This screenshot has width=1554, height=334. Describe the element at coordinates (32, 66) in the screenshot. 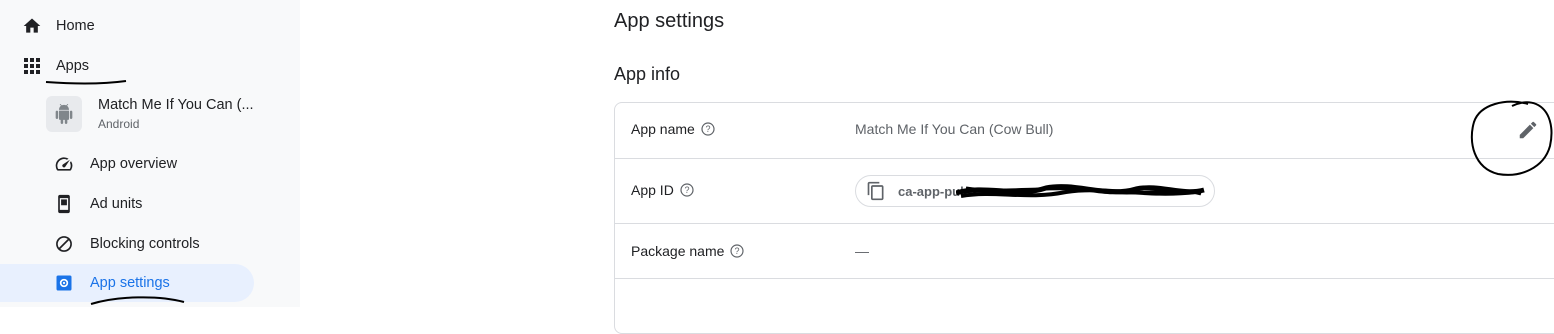

I see `apps-grid-icon` at that location.